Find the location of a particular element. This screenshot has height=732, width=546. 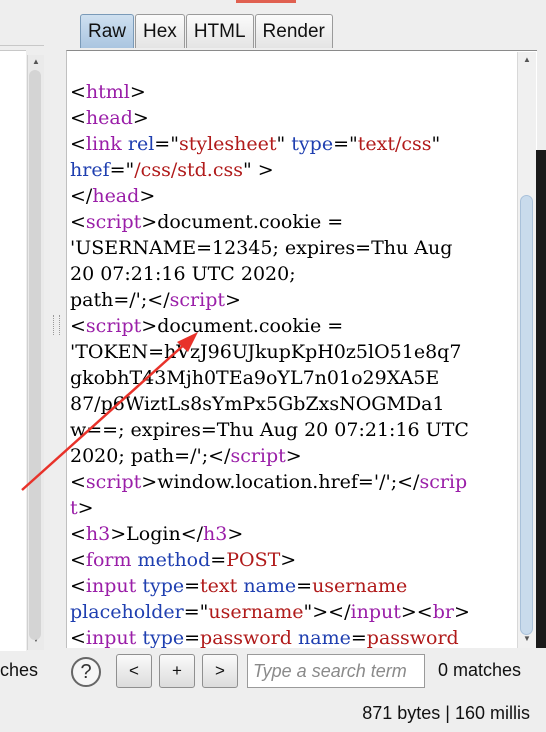

code-line: <h3>Login</h3> is located at coordinates (287, 534).